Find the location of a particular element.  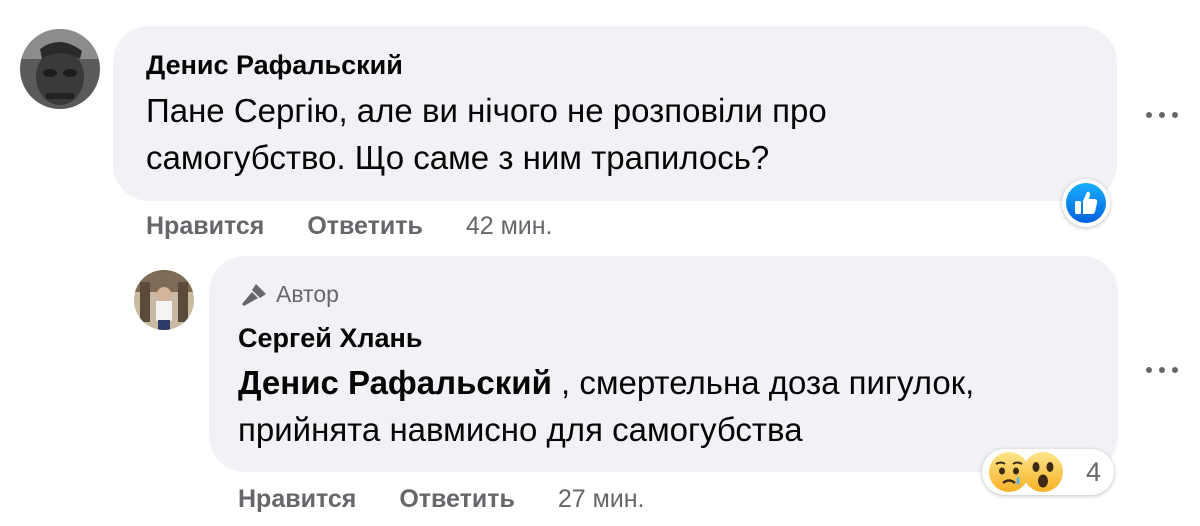

microphone-icon is located at coordinates (254, 295).